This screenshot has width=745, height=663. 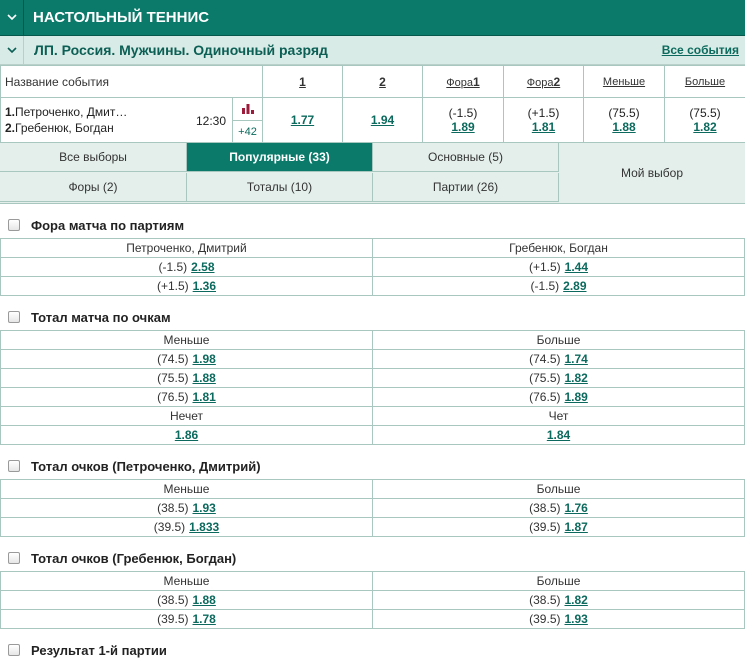 What do you see at coordinates (544, 378) in the screenshot?
I see `line: (75.5)` at bounding box center [544, 378].